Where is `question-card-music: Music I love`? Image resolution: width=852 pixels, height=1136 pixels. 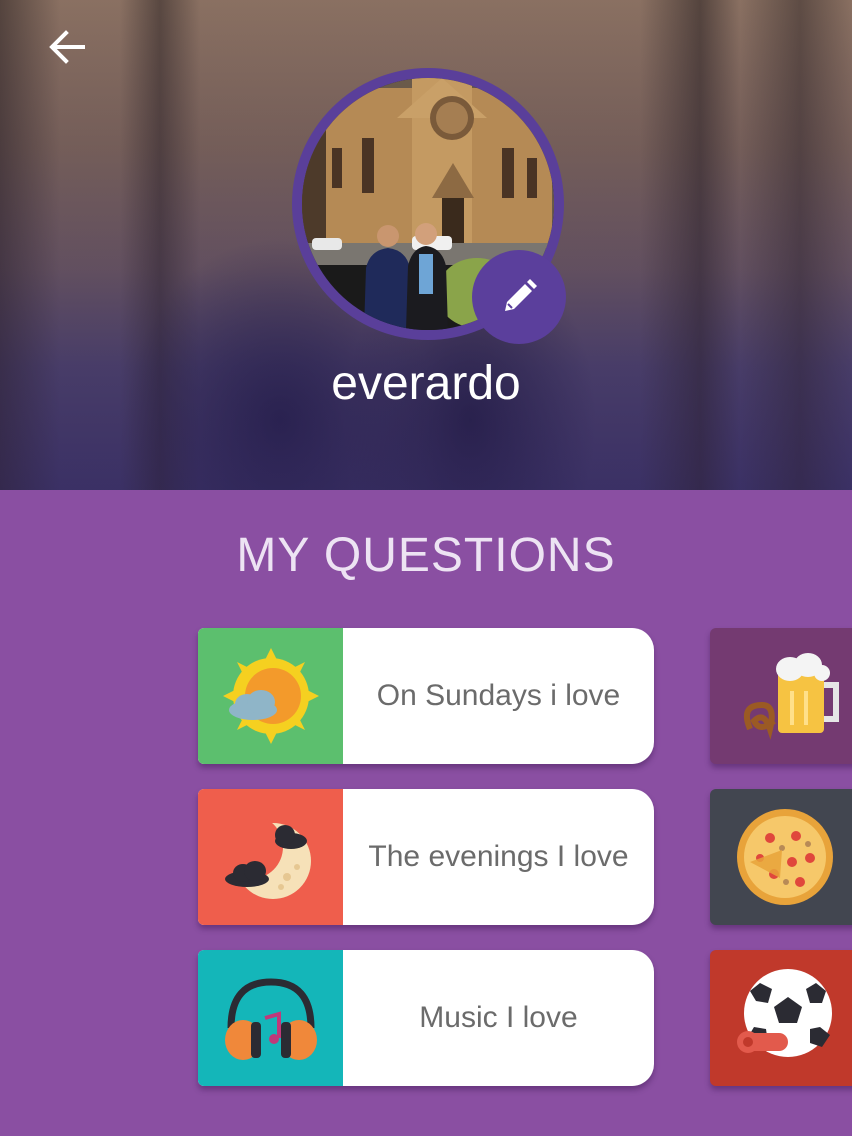
question-card-music: Music I love is located at coordinates (426, 1018).